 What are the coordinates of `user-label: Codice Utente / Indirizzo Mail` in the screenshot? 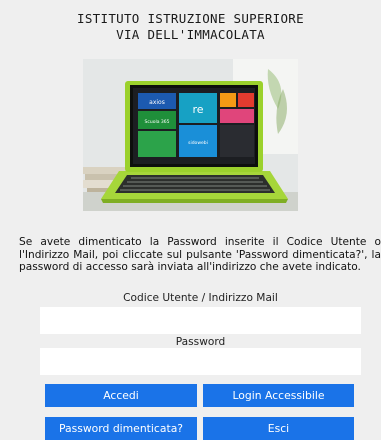 It's located at (200, 298).